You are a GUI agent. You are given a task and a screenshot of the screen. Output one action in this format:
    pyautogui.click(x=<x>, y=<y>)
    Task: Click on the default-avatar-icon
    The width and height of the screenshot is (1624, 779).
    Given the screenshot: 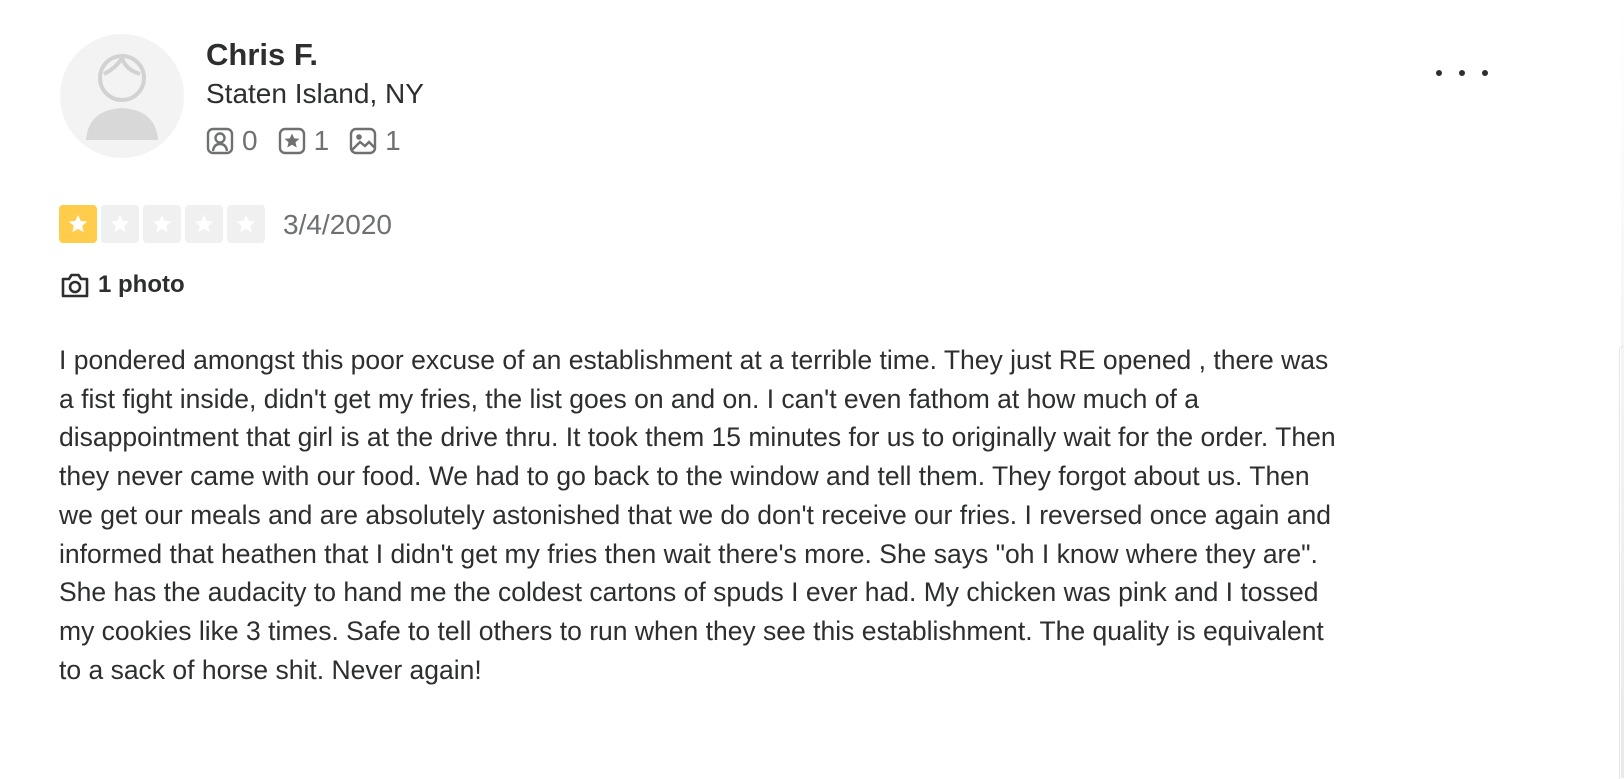 What is the action you would take?
    pyautogui.click(x=122, y=96)
    